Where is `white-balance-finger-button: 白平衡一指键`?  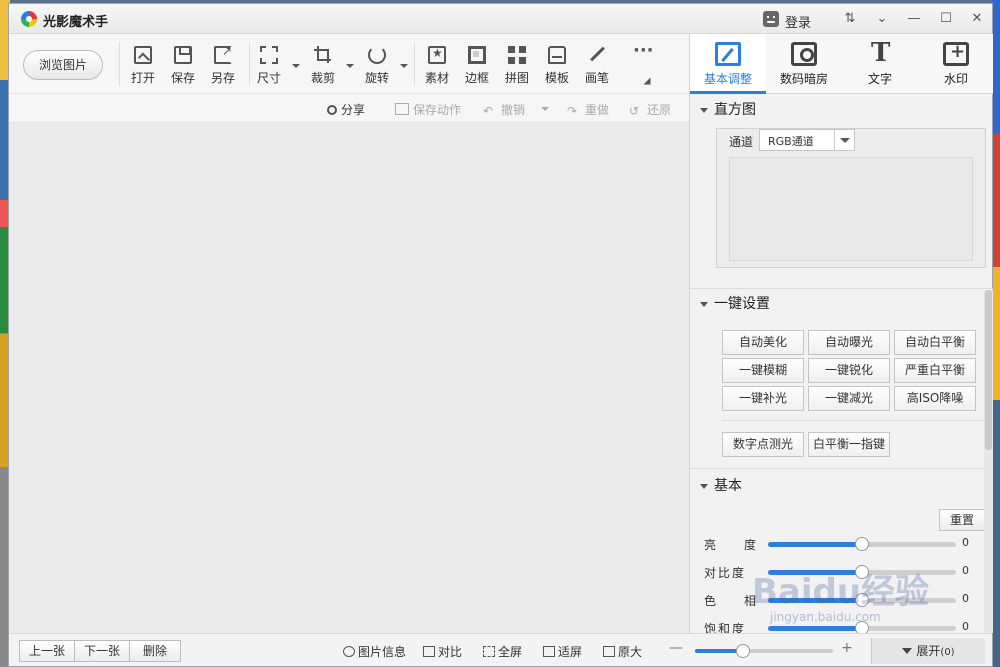
white-balance-finger-button: 白平衡一指键 is located at coordinates (849, 444).